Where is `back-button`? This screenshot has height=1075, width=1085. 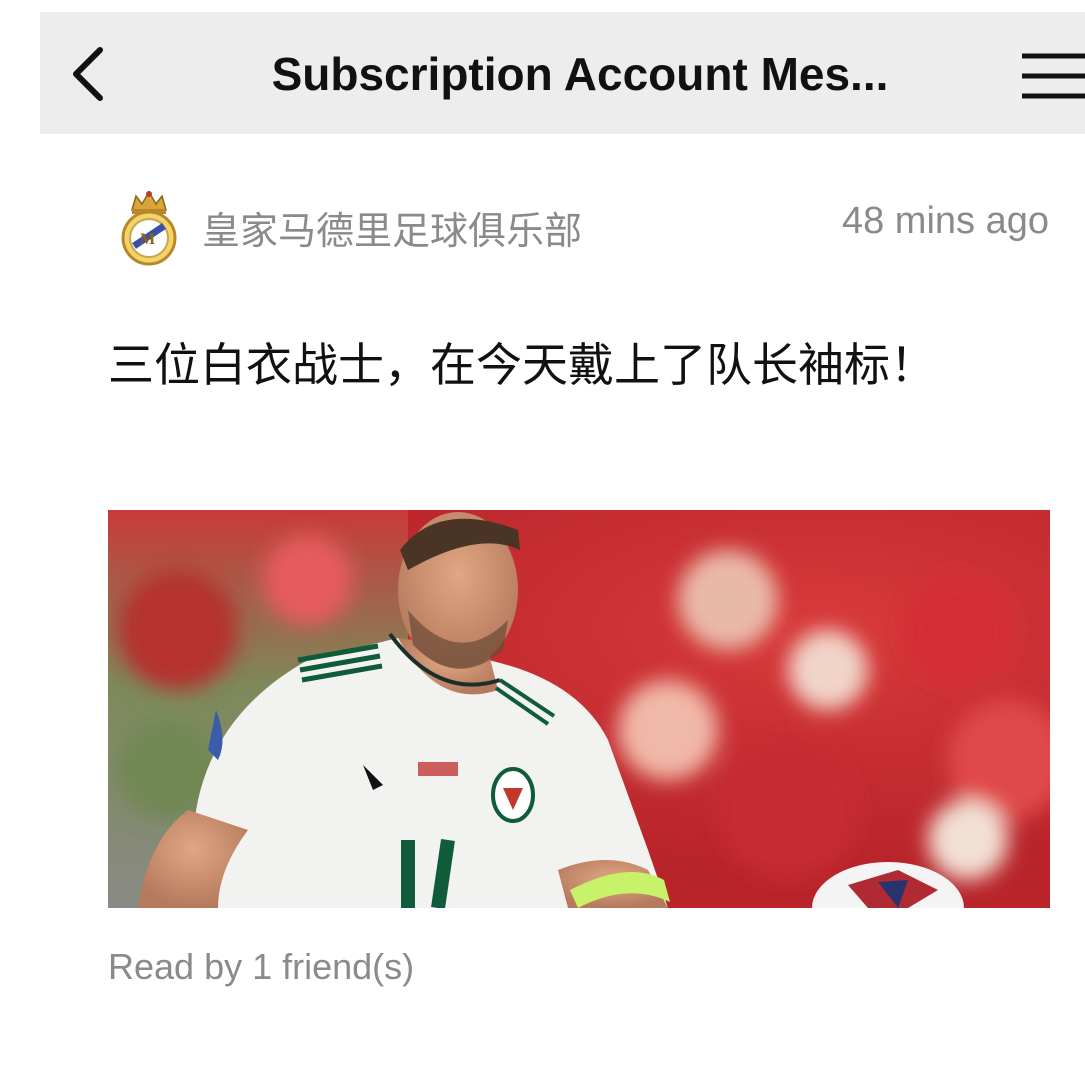 back-button is located at coordinates (90, 74).